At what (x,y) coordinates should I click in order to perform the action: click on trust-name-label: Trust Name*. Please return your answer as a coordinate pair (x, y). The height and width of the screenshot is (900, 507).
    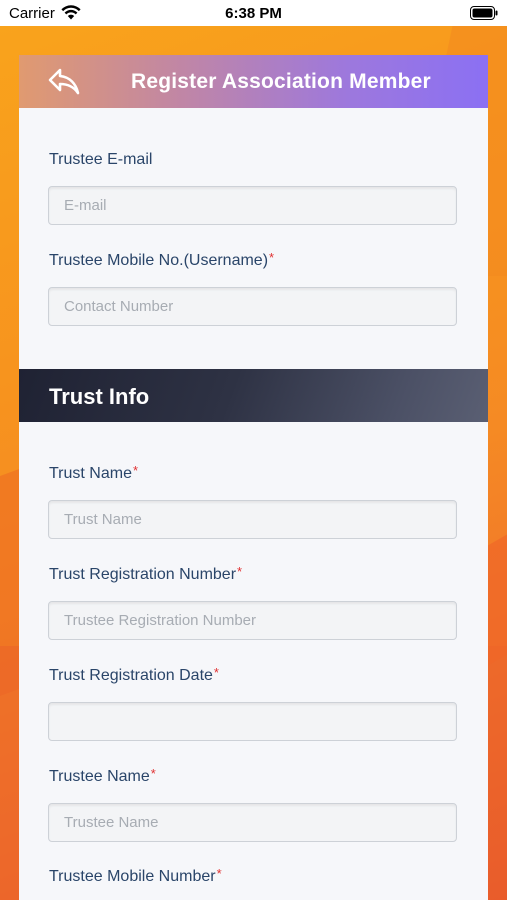
    Looking at the image, I should click on (94, 473).